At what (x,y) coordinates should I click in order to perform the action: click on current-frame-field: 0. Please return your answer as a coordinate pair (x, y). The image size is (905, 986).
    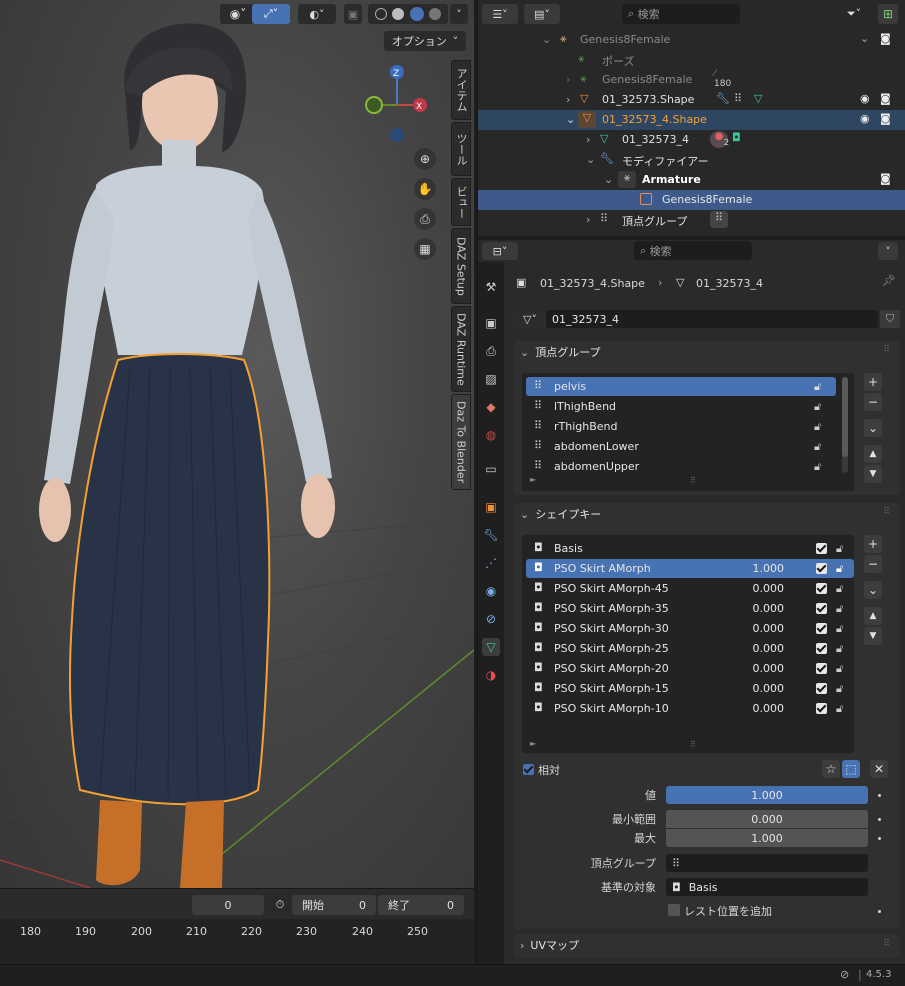
    Looking at the image, I should click on (228, 905).